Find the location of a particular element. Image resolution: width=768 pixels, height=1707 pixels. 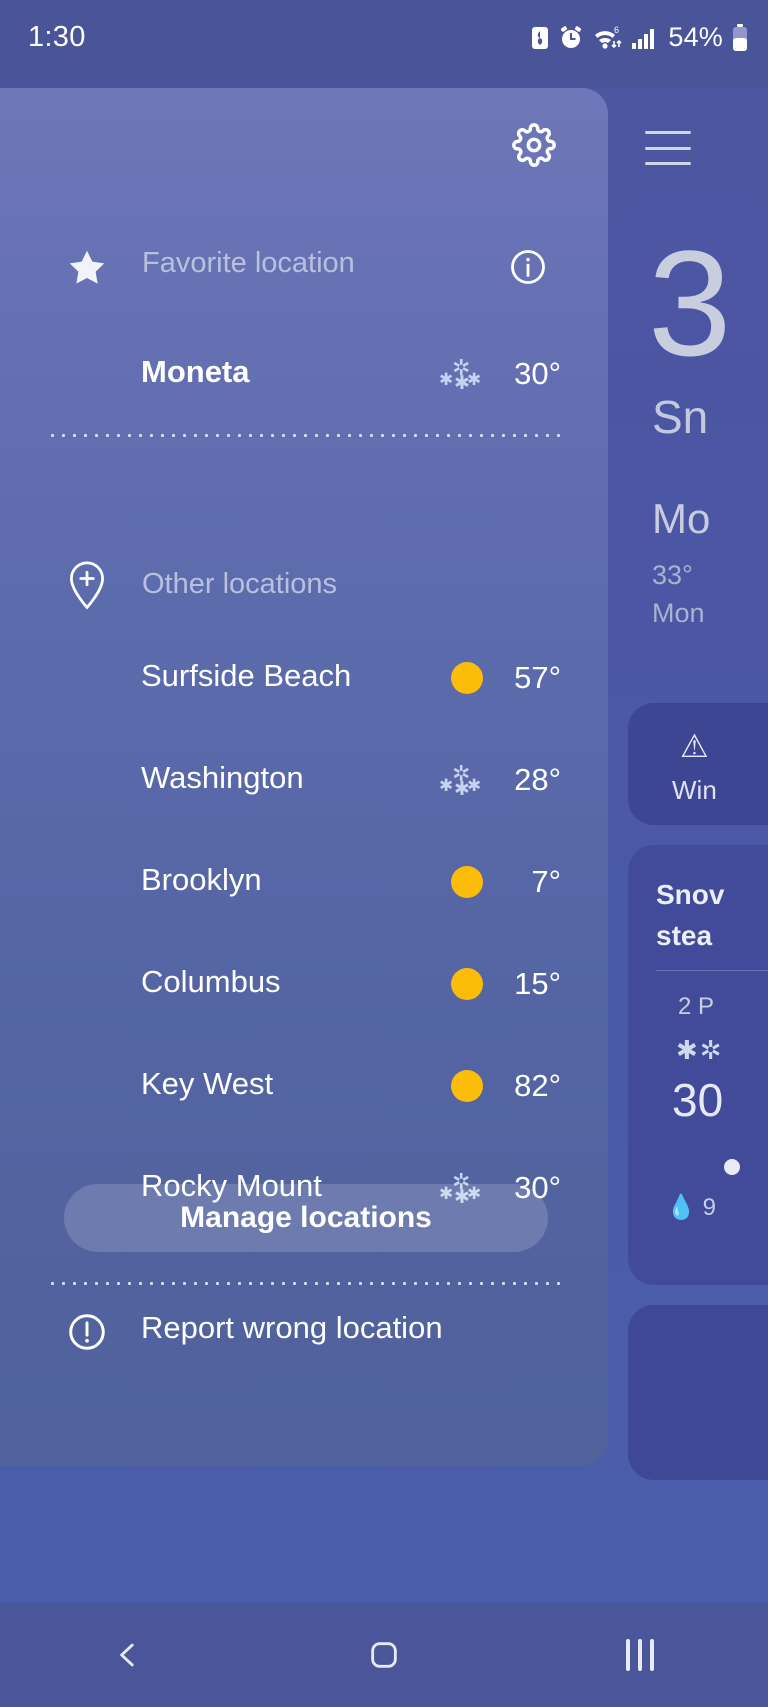

battery-saver-icon is located at coordinates (540, 37).